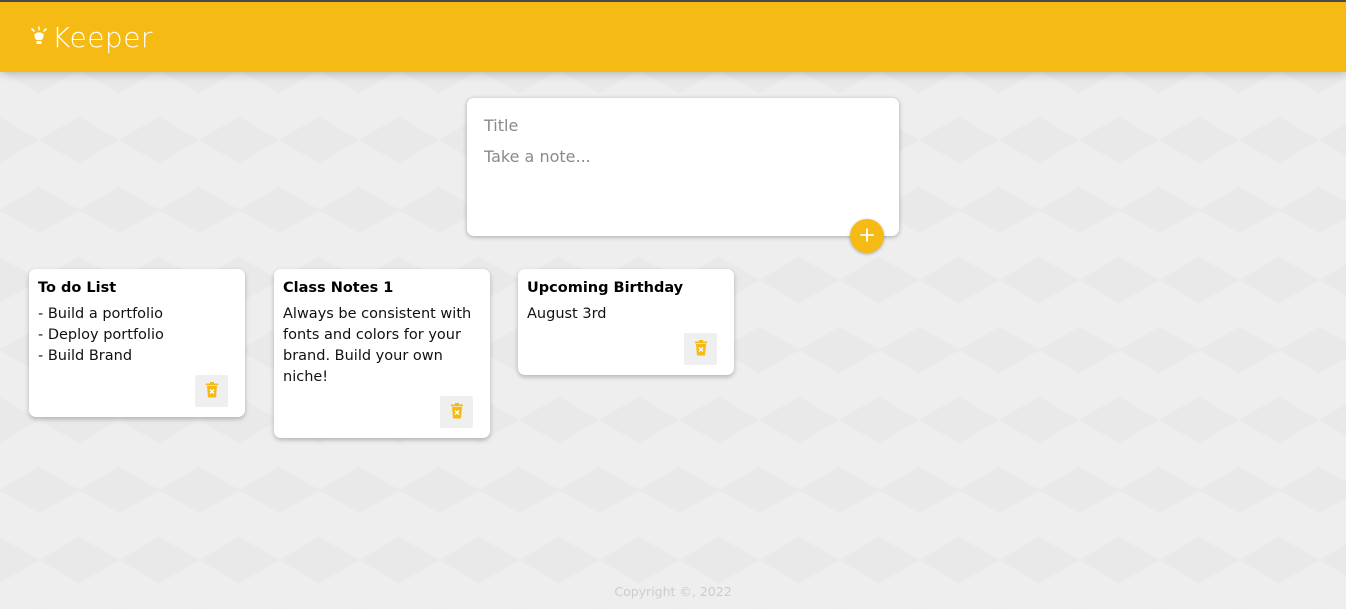 The height and width of the screenshot is (609, 1346). What do you see at coordinates (683, 177) in the screenshot?
I see `note-content-input` at bounding box center [683, 177].